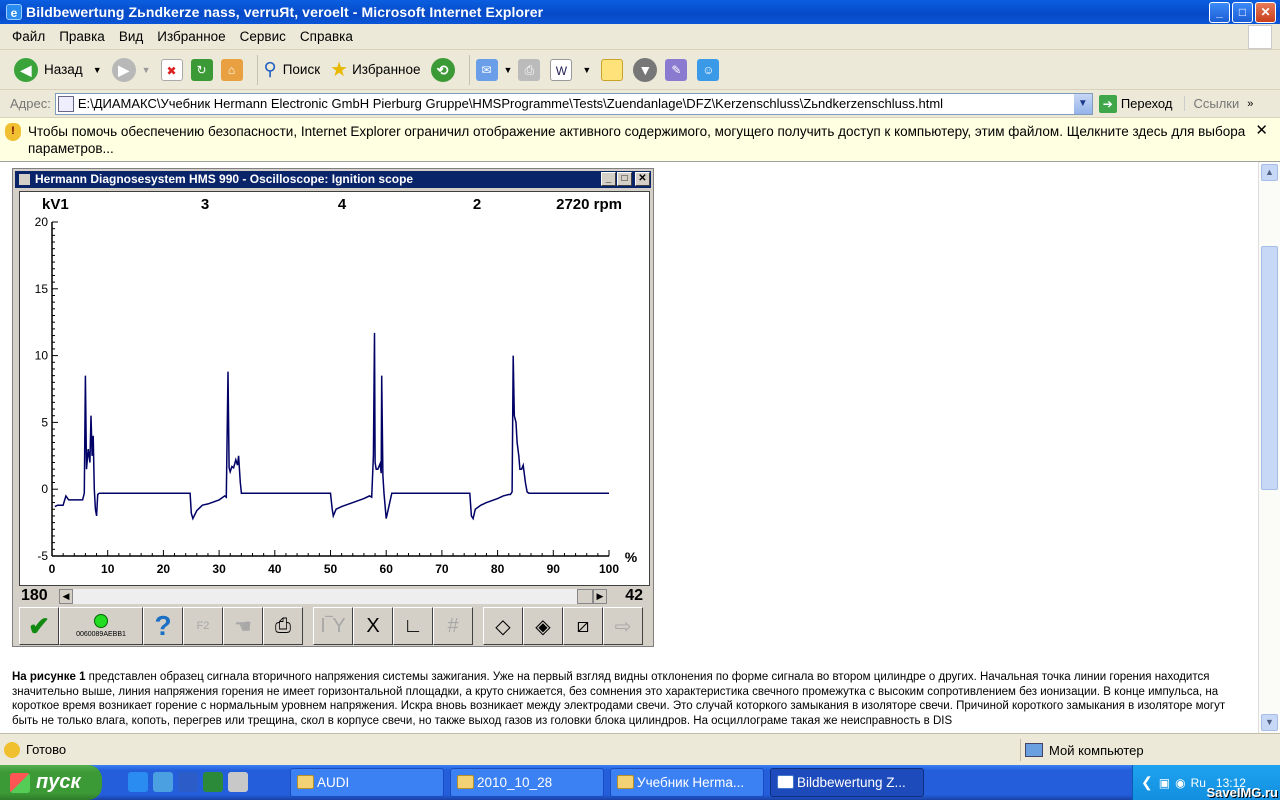  I want to click on status-bar: Готово Мой компьютер, so click(640, 749).